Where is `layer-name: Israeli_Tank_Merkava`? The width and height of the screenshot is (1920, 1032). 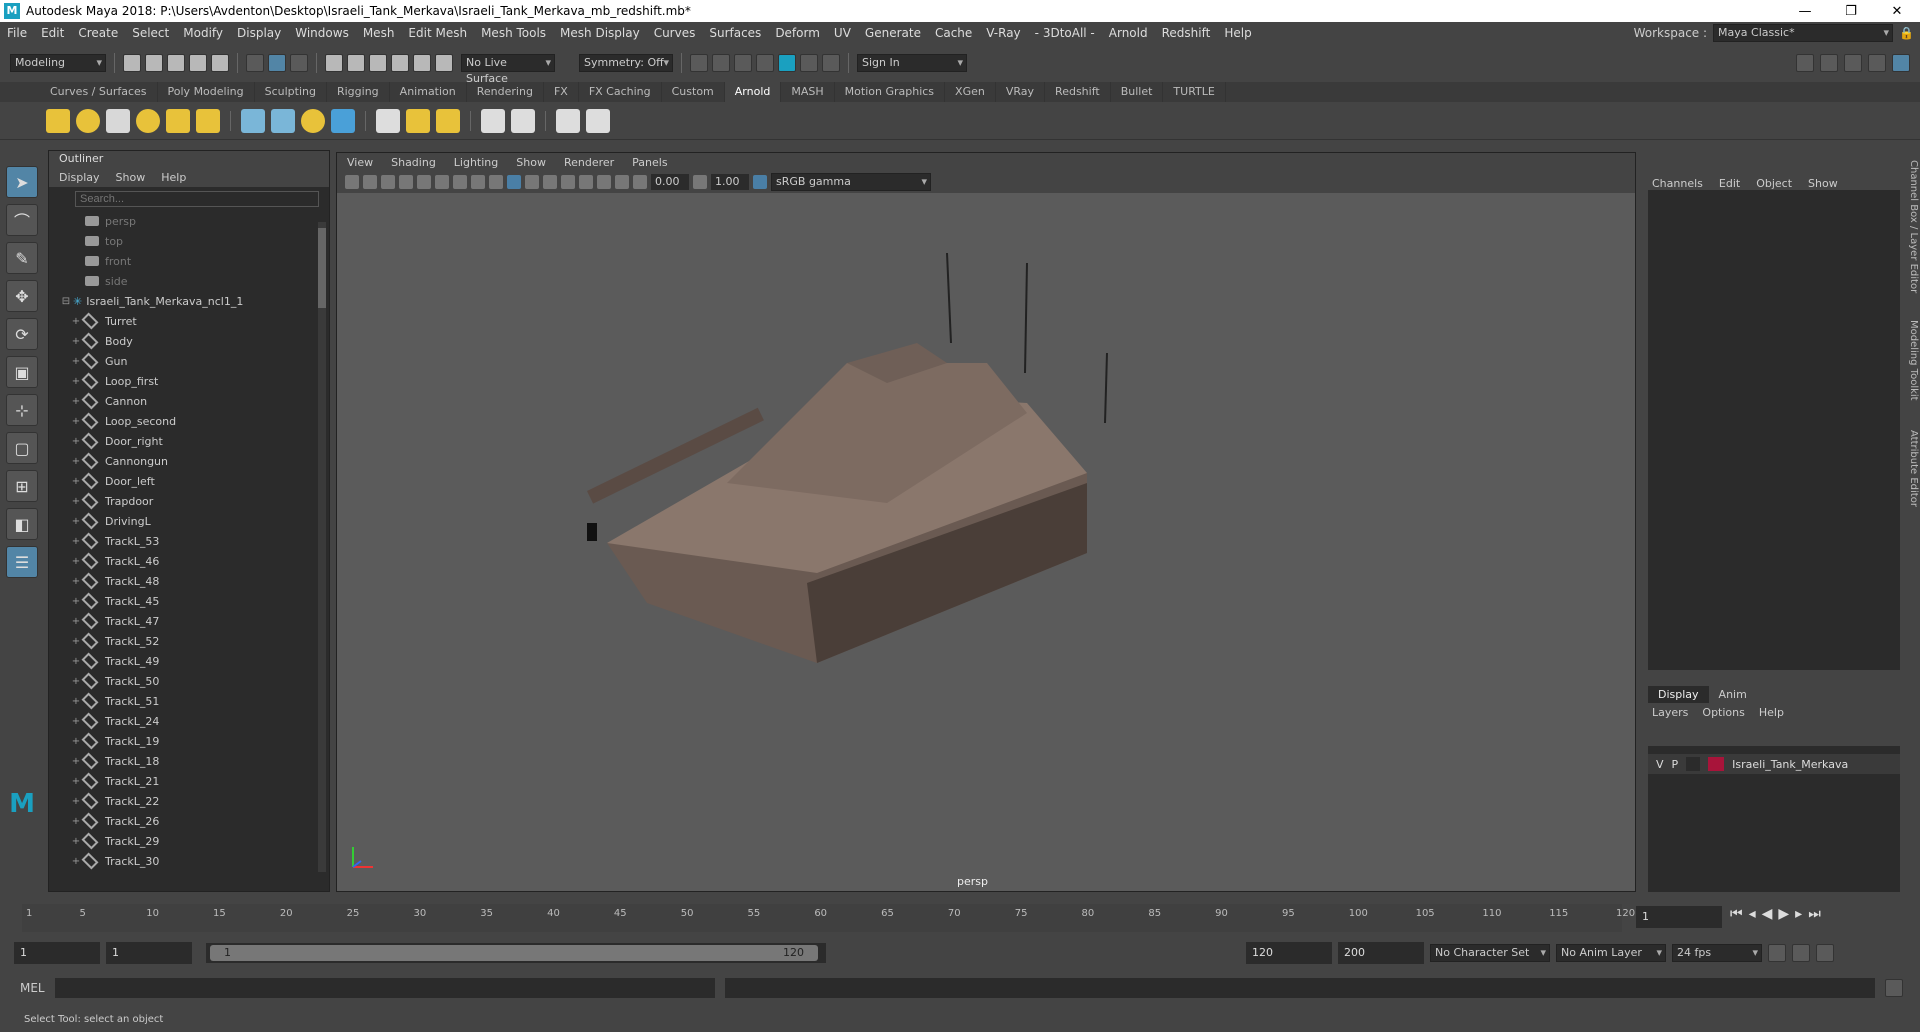 layer-name: Israeli_Tank_Merkava is located at coordinates (1790, 764).